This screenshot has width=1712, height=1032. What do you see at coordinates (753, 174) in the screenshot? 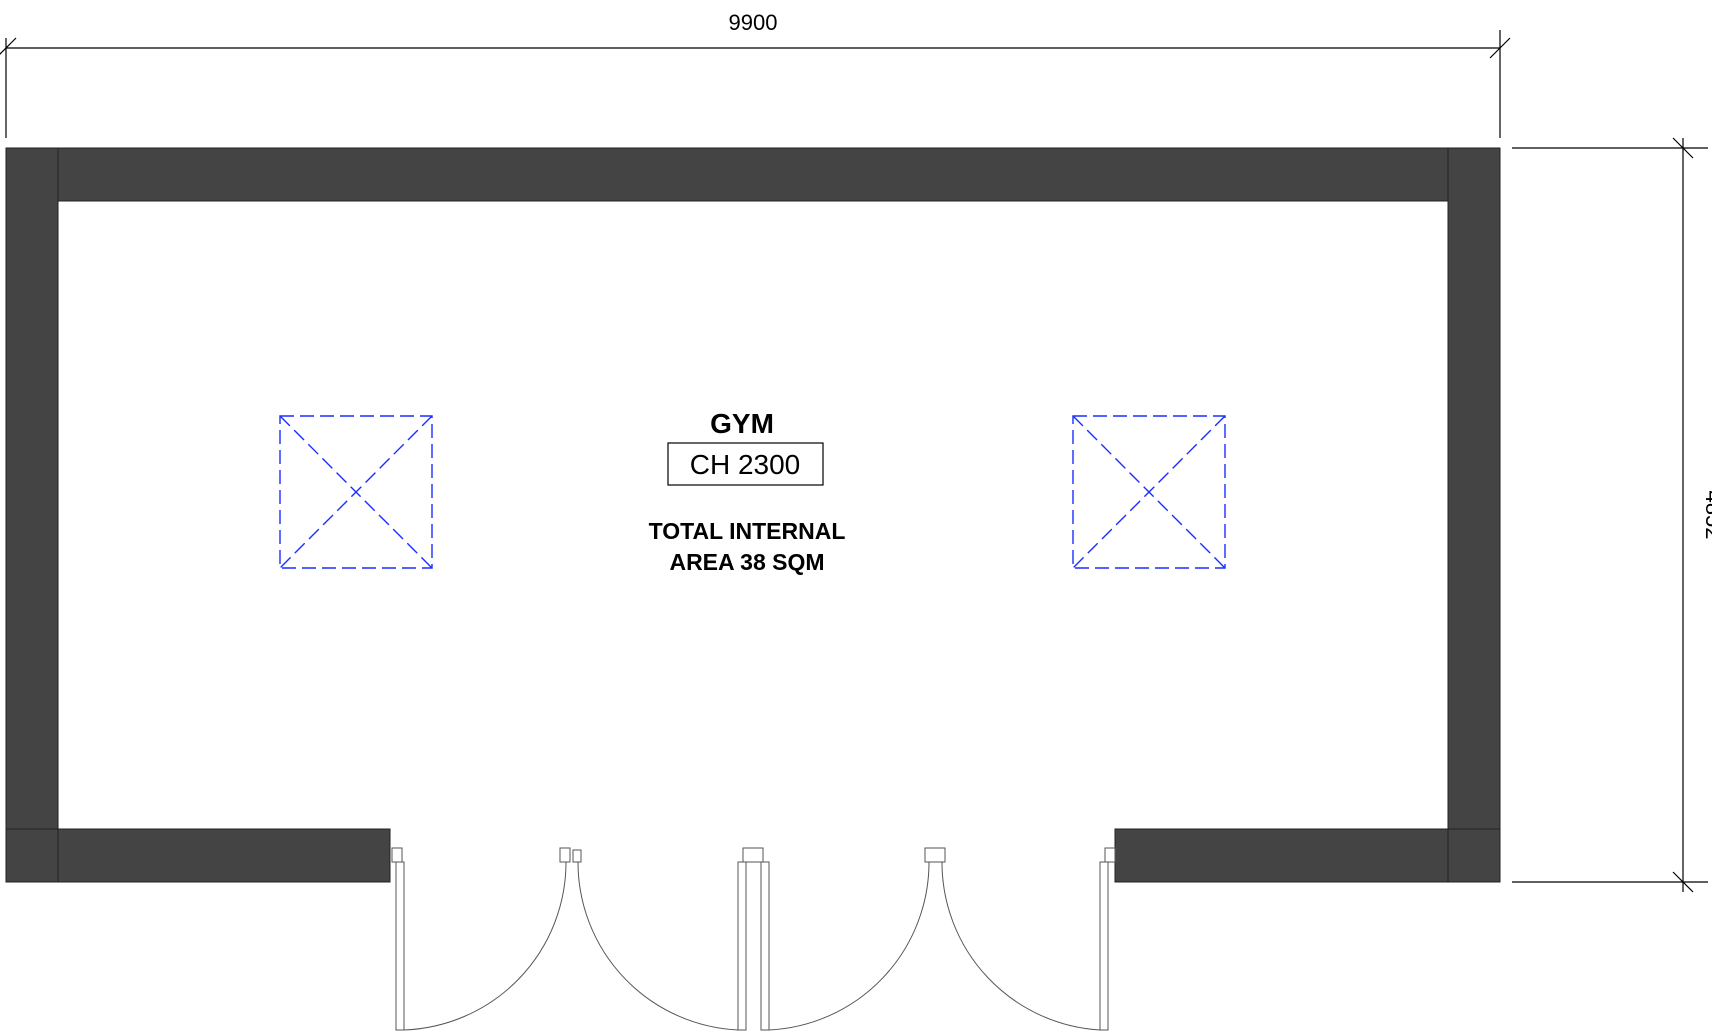
I see `wall-top` at bounding box center [753, 174].